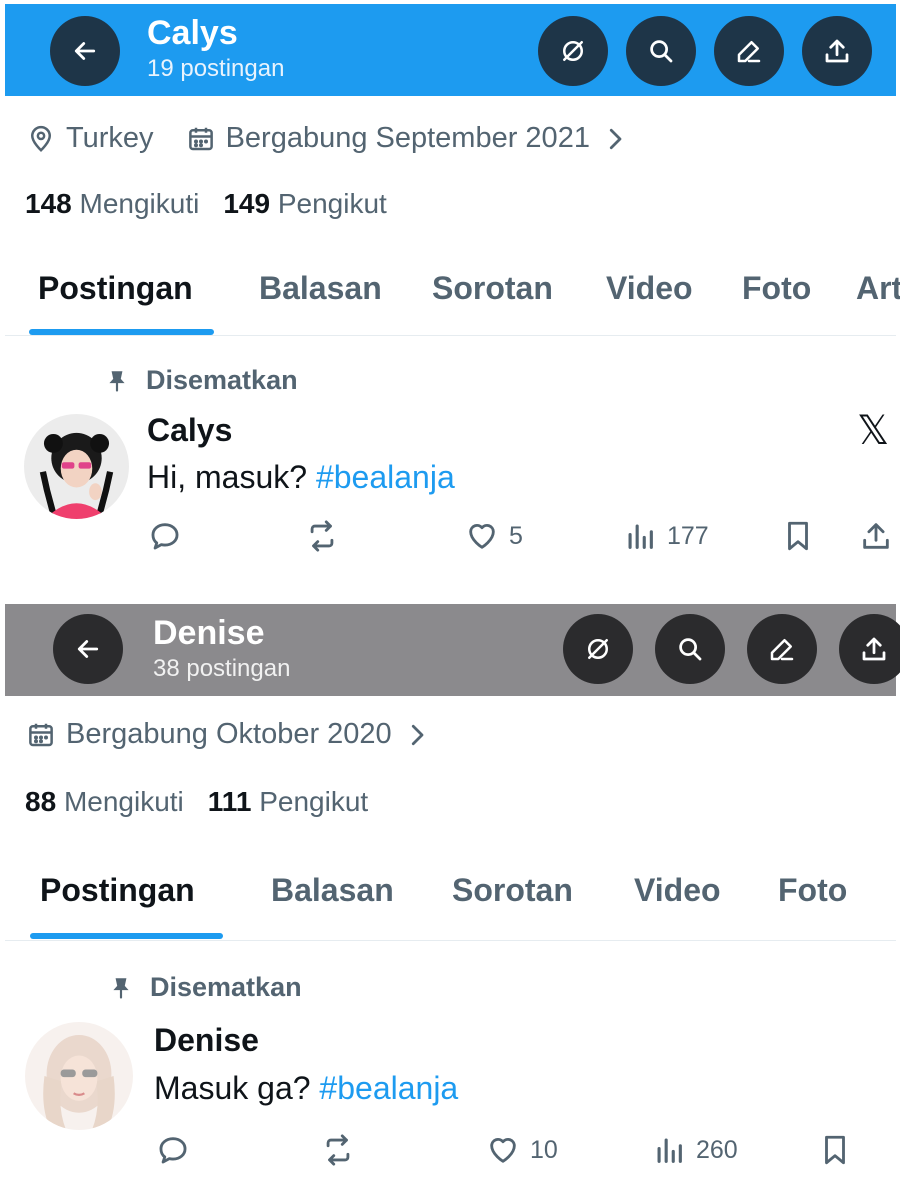  Describe the element at coordinates (190, 430) in the screenshot. I see `post-author-name: Calys` at that location.